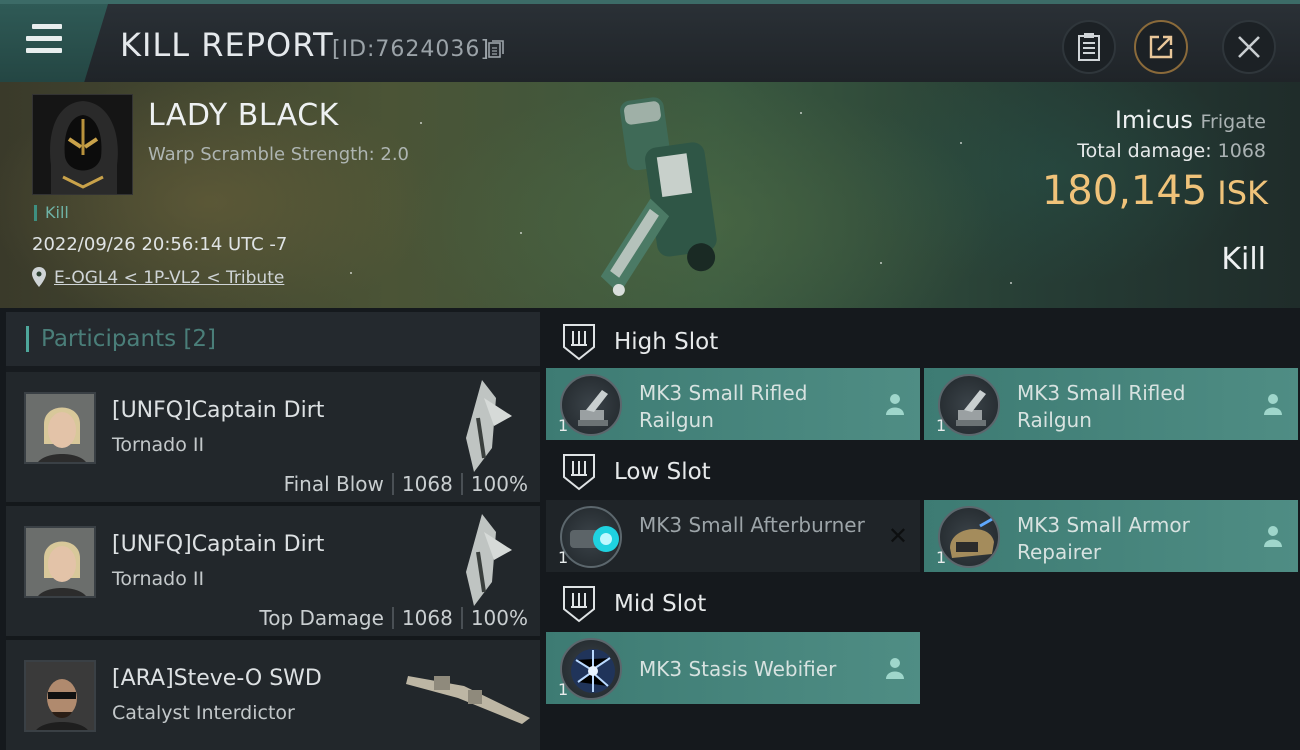 Image resolution: width=1300 pixels, height=750 pixels. I want to click on module-card: 1 MK3 Small Afterburner ✕, so click(733, 536).